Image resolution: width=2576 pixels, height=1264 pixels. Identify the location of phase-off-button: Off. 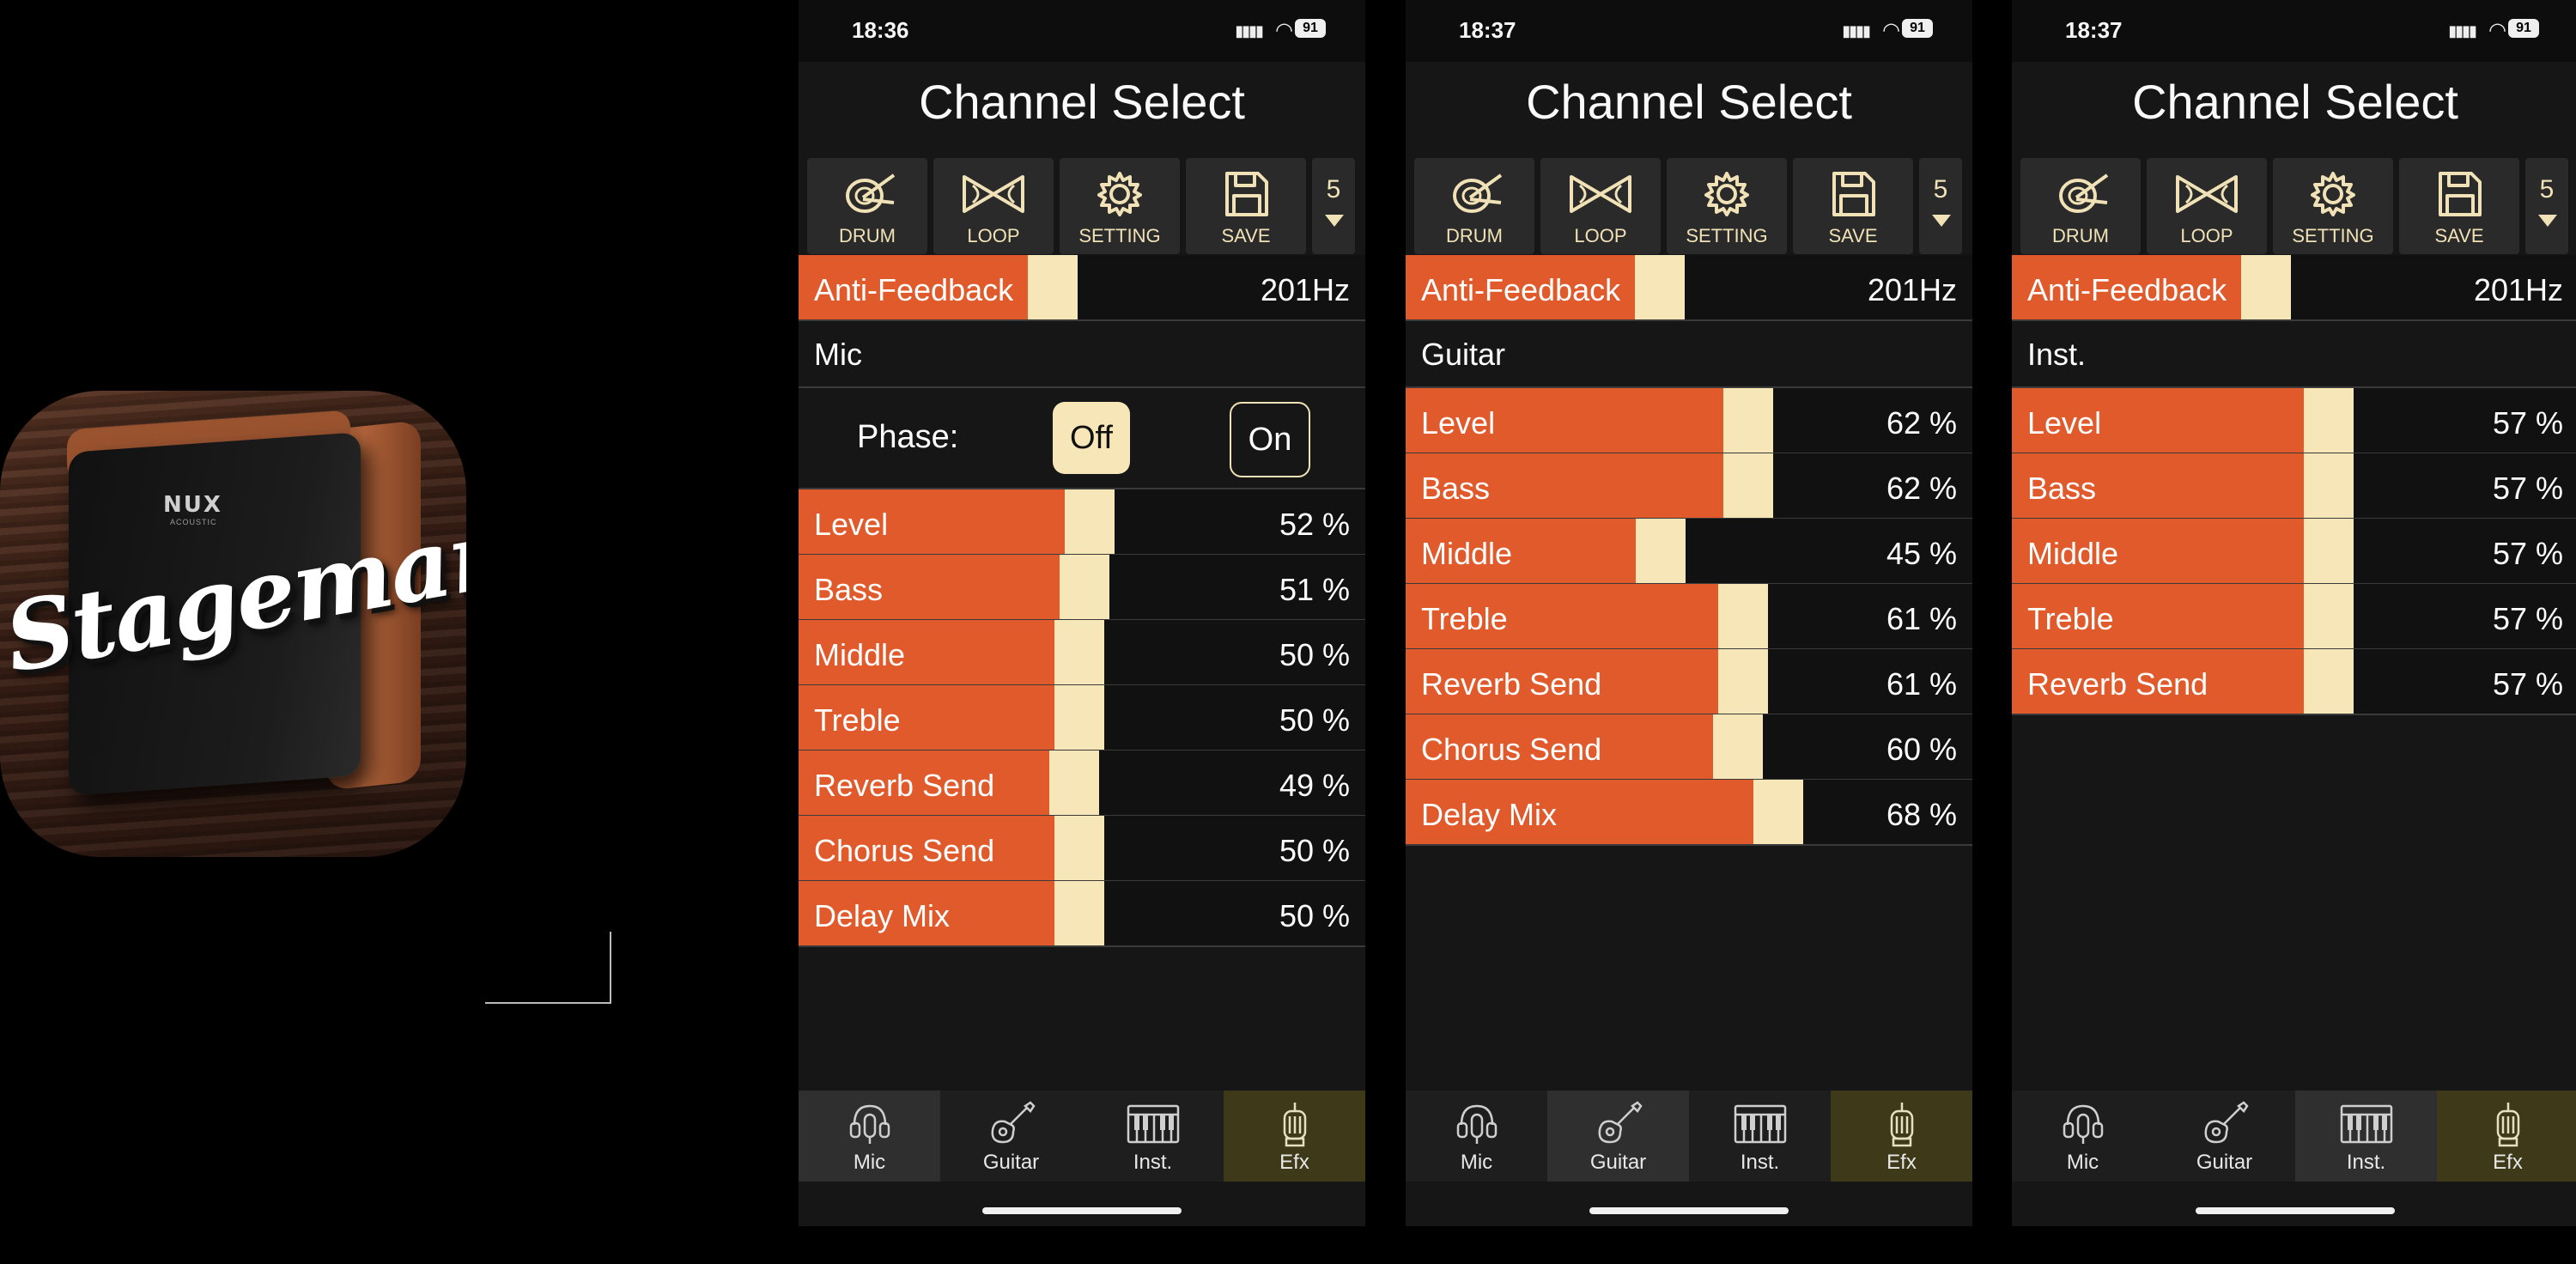
(1091, 438).